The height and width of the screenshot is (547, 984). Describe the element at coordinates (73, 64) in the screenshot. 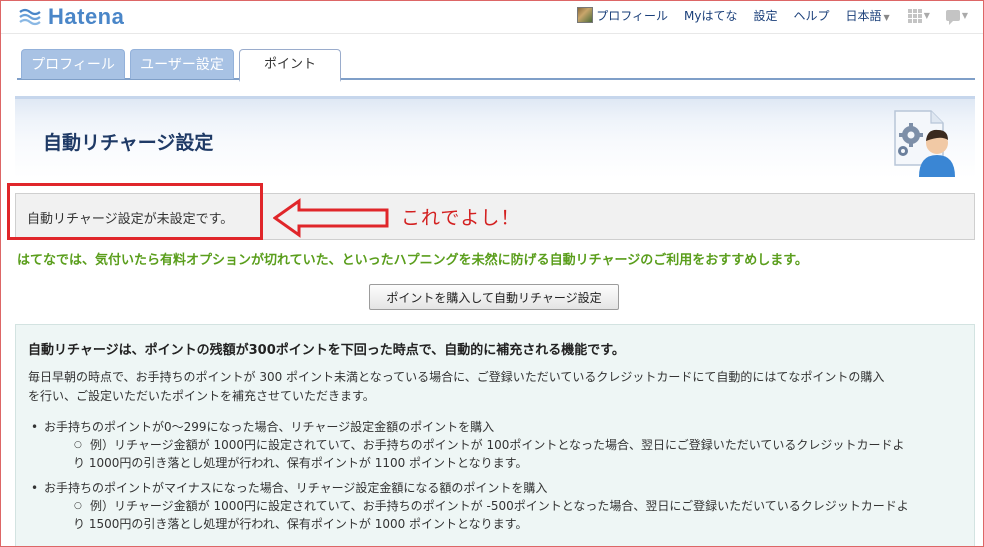

I see `tab-profile: プロフィール` at that location.